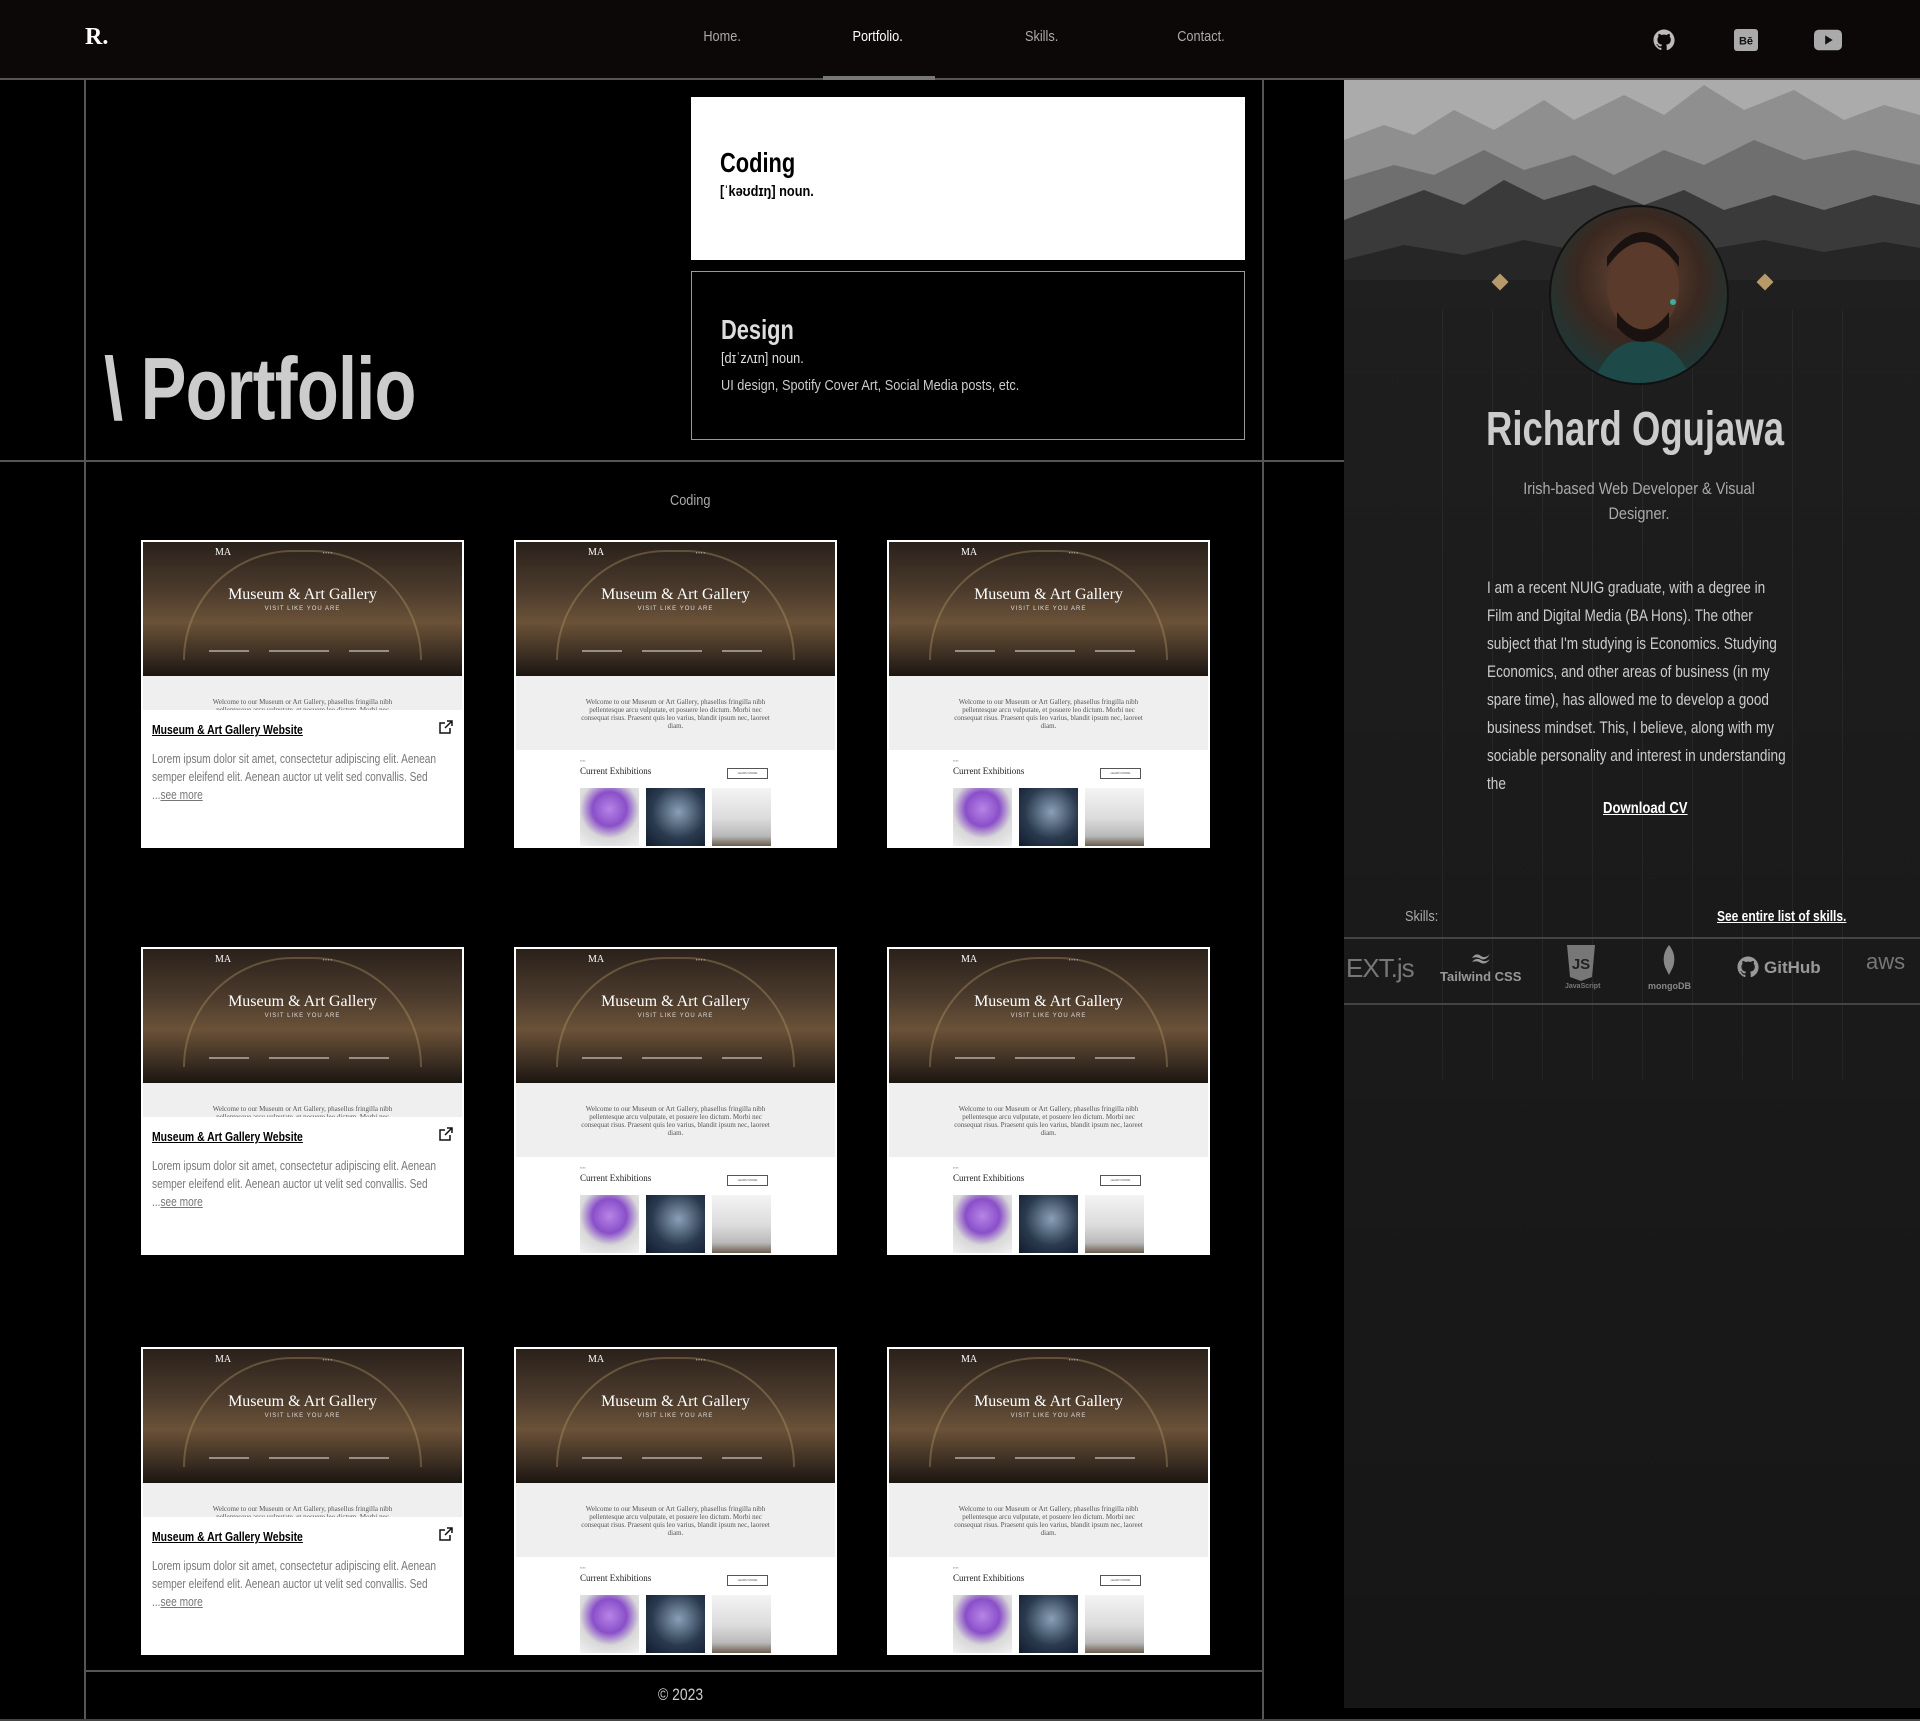  What do you see at coordinates (1583, 986) in the screenshot?
I see `javascript-label: JavaScript` at bounding box center [1583, 986].